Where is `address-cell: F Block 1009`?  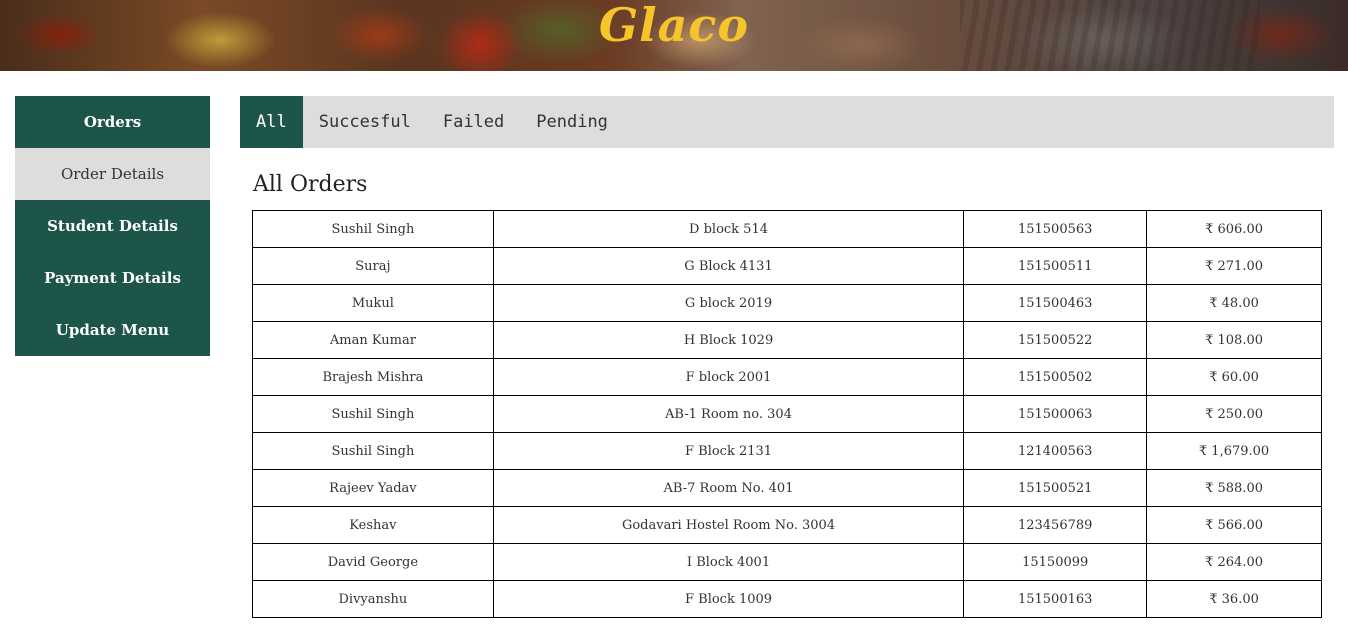
address-cell: F Block 1009 is located at coordinates (728, 599).